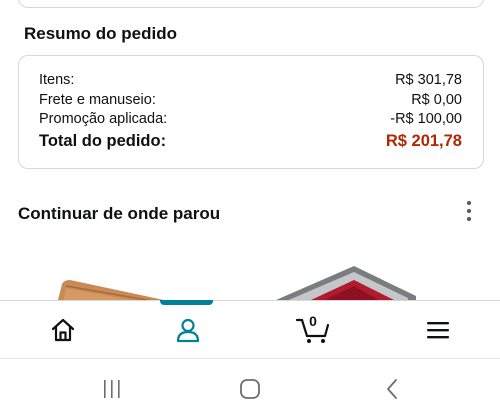 The height and width of the screenshot is (417, 500). I want to click on total-label: Total do pedido:, so click(103, 141).